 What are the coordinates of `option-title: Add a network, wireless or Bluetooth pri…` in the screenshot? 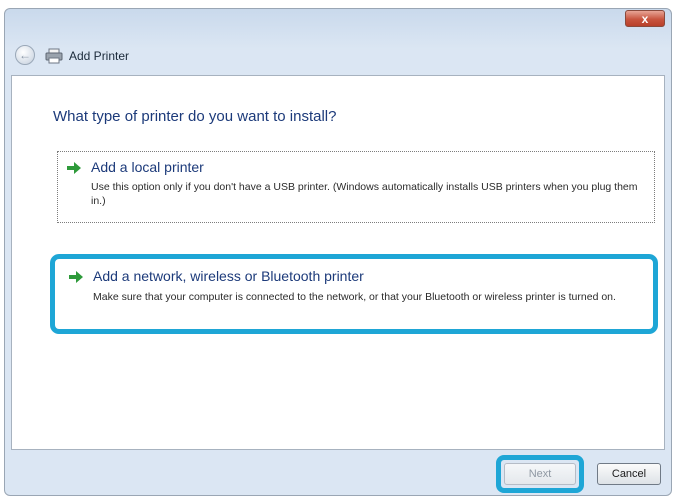 It's located at (228, 276).